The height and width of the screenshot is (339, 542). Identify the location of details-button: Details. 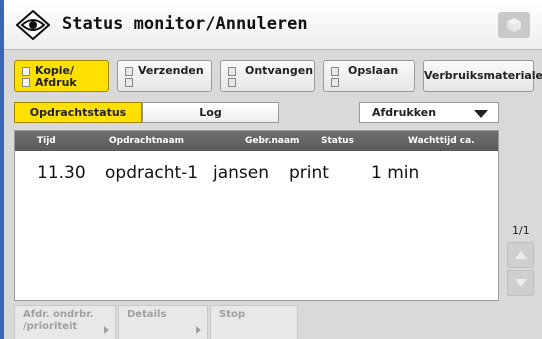
(163, 322).